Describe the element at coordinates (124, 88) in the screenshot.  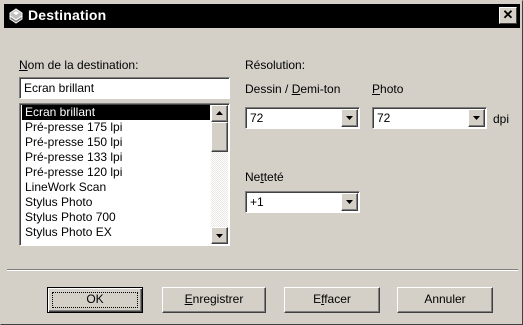
I see `destination-name-input: Ecran brillant` at that location.